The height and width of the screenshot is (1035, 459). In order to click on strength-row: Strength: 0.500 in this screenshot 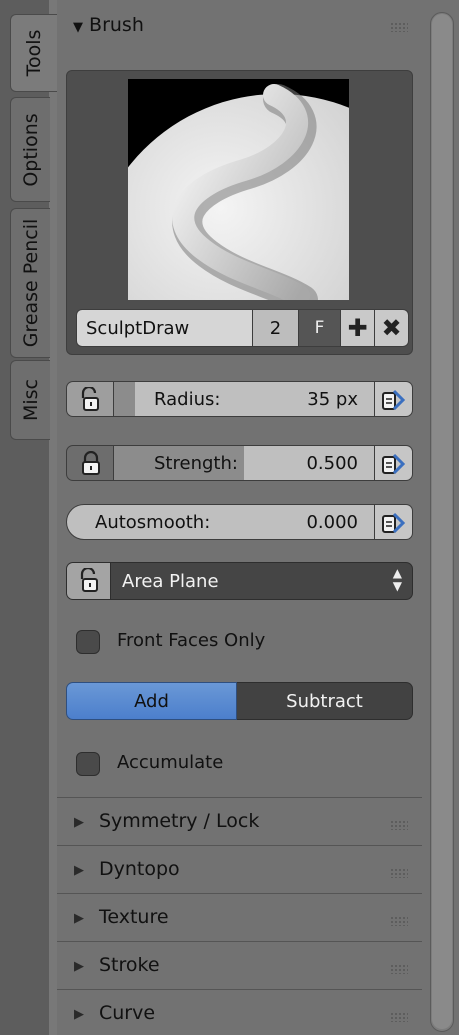, I will do `click(239, 463)`.